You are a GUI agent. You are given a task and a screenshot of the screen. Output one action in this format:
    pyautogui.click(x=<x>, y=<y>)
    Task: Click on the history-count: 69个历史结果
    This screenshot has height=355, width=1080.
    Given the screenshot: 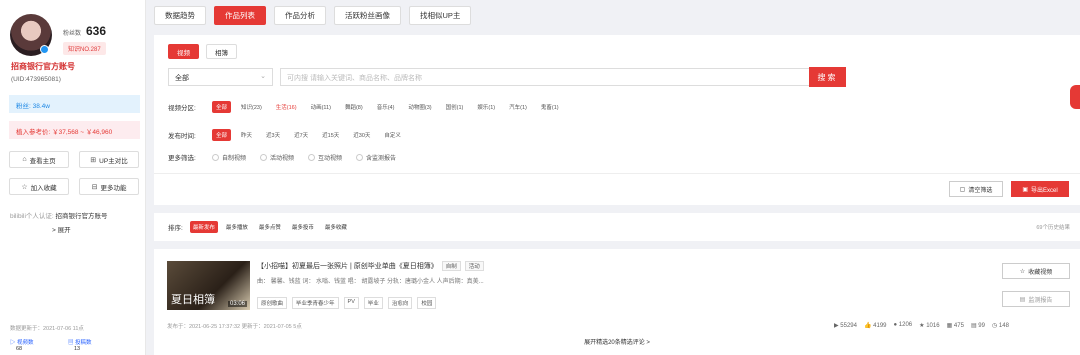 What is the action you would take?
    pyautogui.click(x=1053, y=228)
    